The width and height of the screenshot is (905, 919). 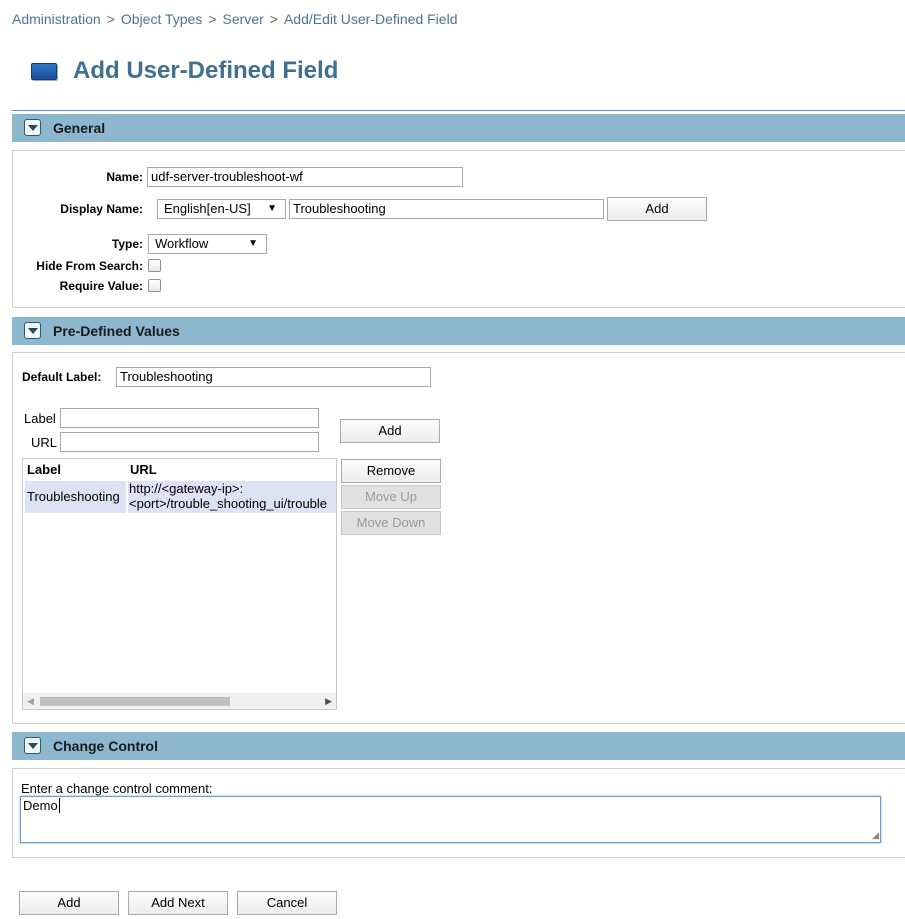 I want to click on move-down-button: Move Down, so click(x=391, y=523).